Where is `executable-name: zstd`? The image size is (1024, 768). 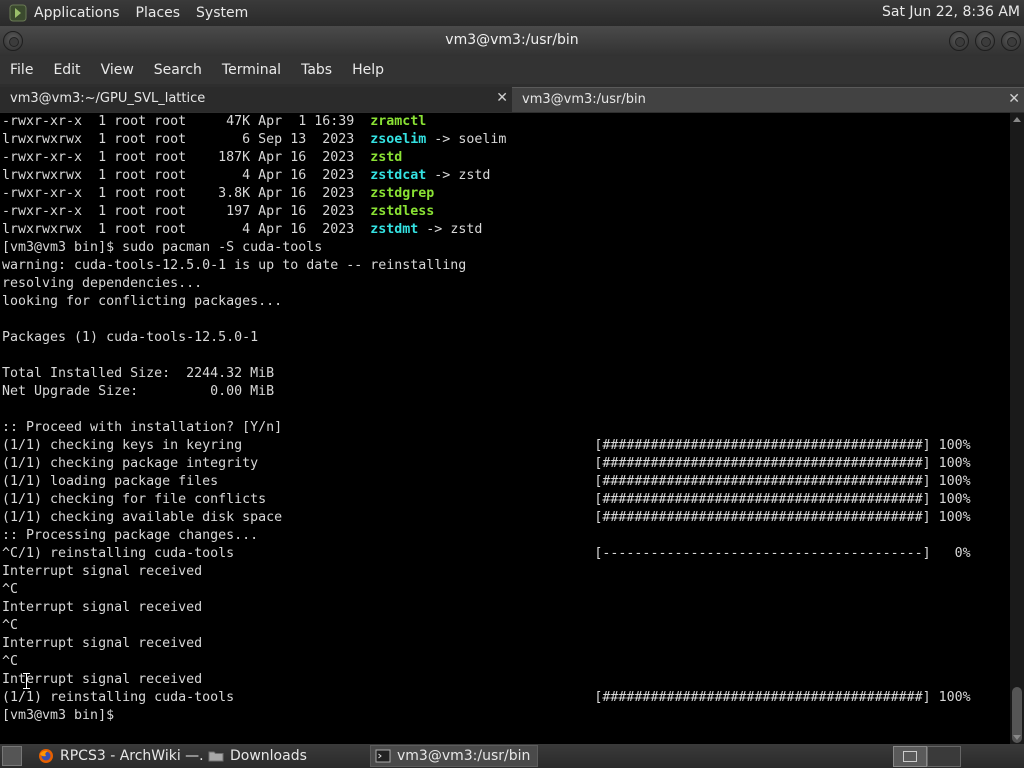 executable-name: zstd is located at coordinates (386, 157).